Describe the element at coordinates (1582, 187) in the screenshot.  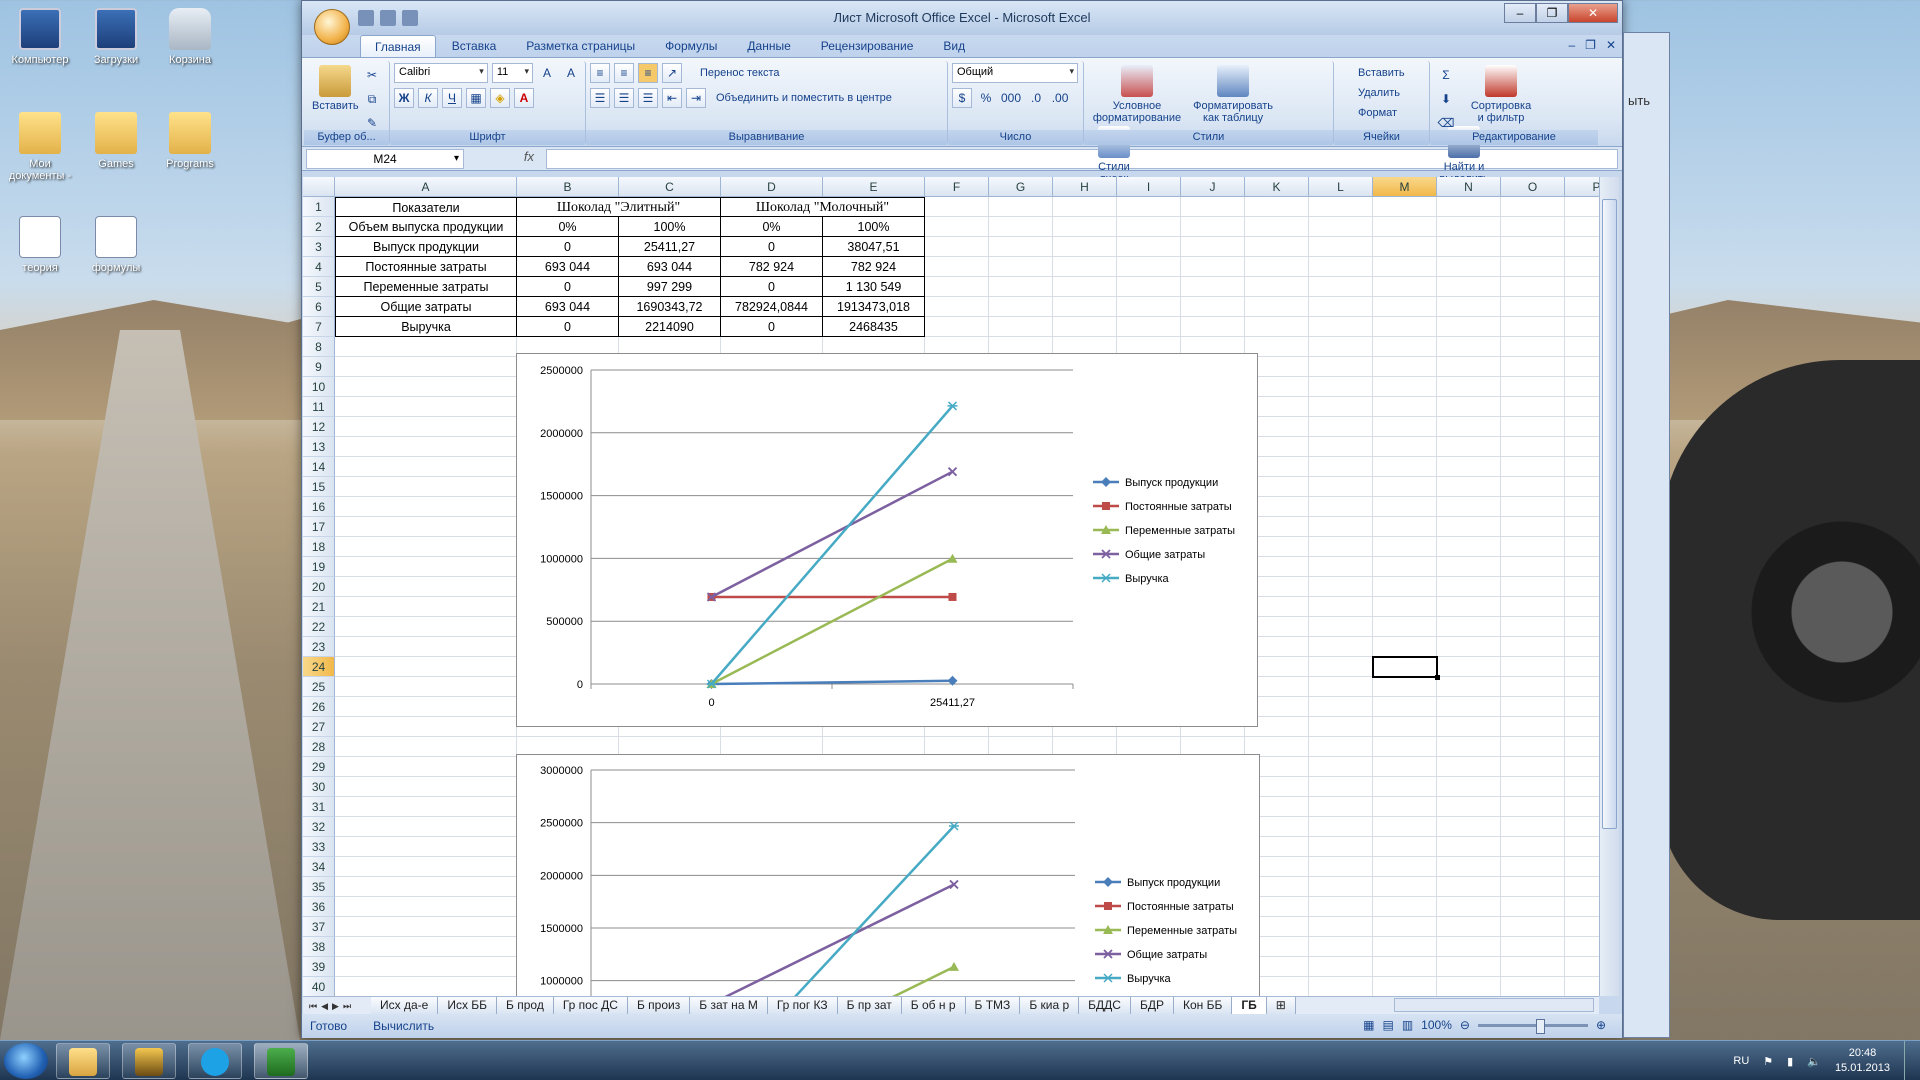
I see `column-header-P: P` at that location.